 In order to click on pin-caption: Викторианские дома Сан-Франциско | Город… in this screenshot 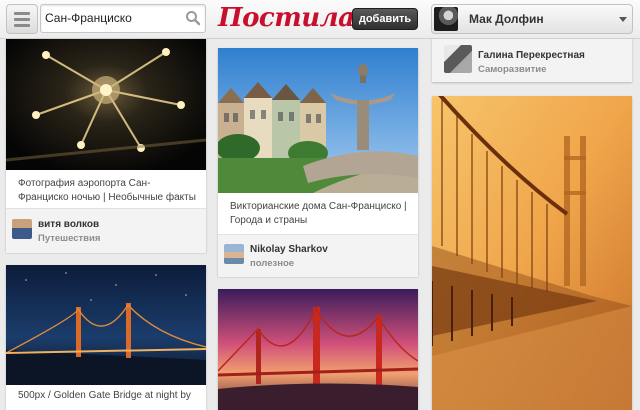, I will do `click(318, 213)`.